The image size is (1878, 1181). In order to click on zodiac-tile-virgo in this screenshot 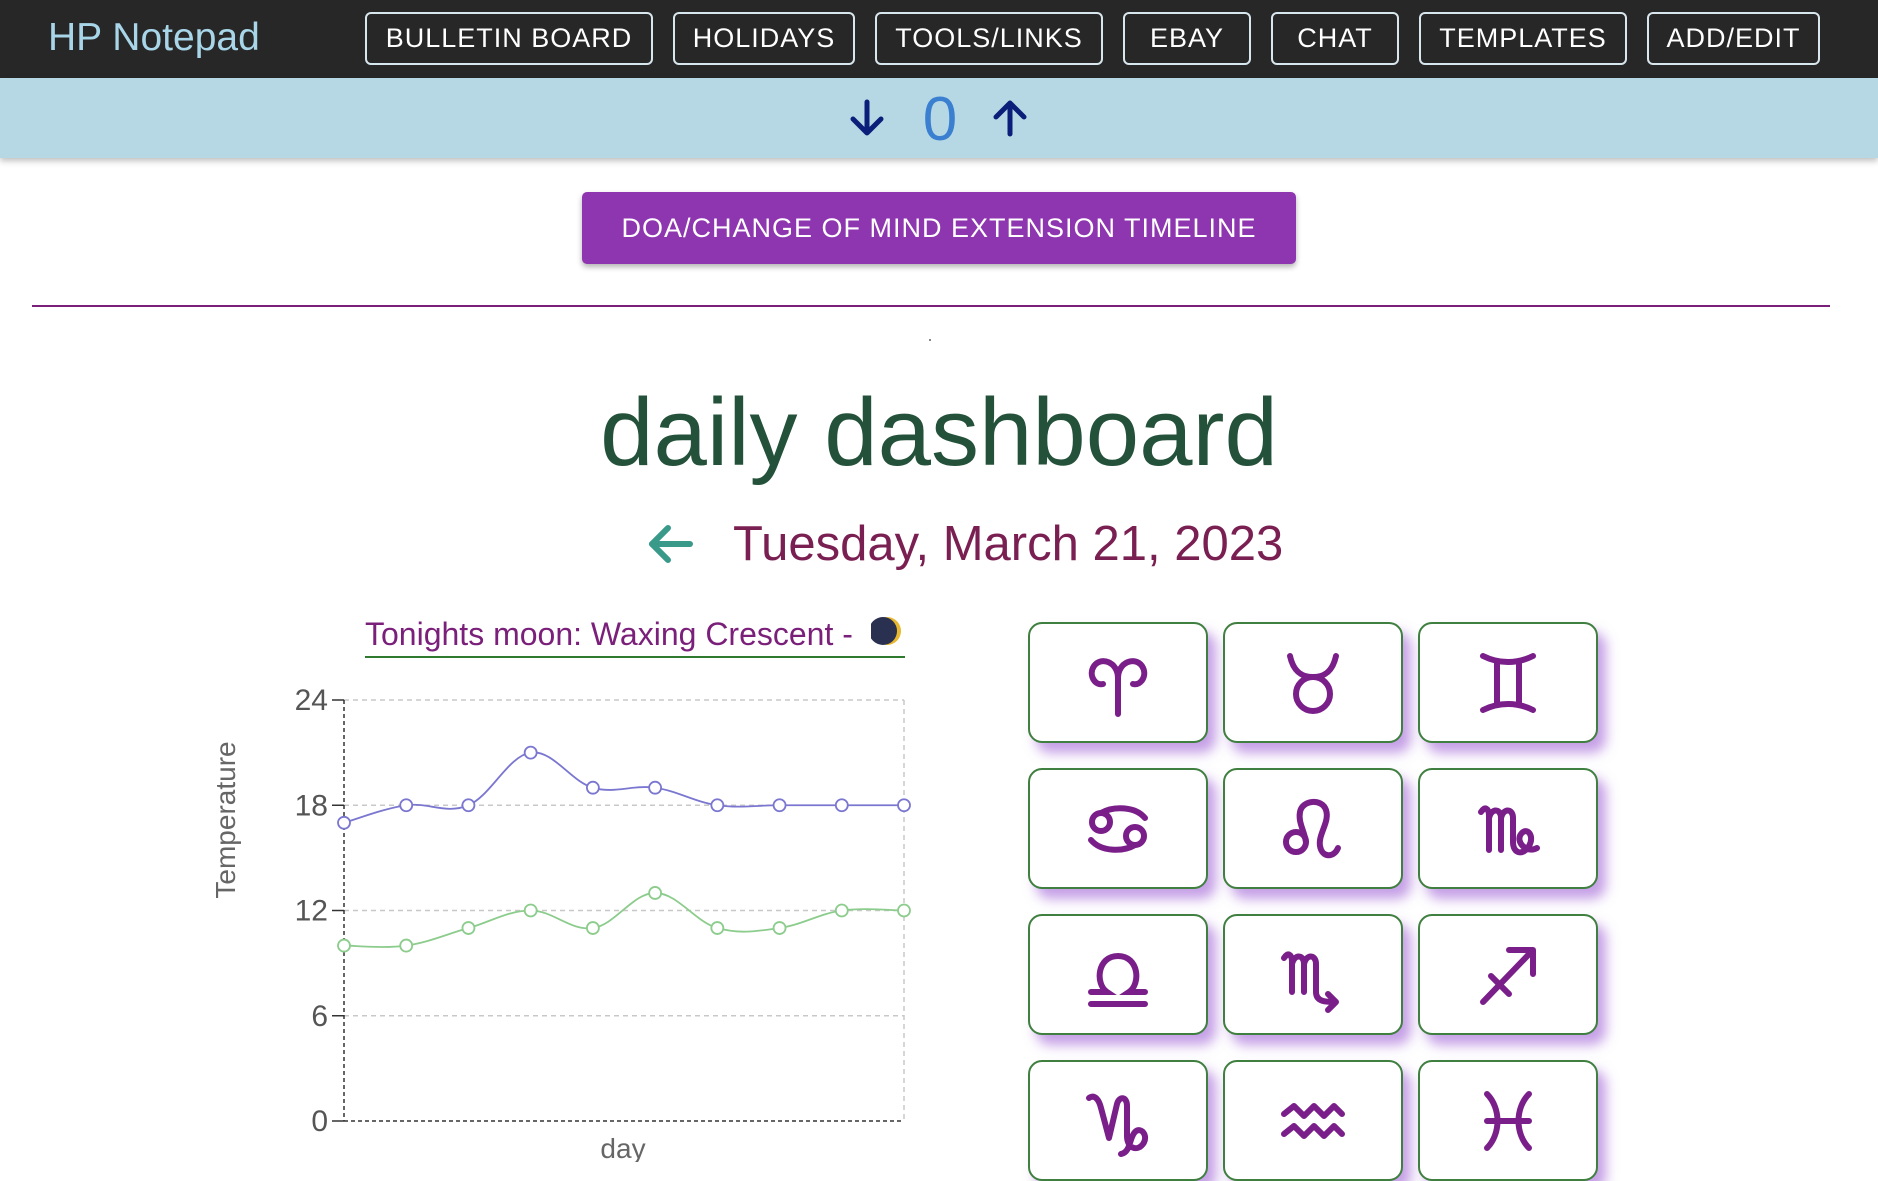, I will do `click(1508, 828)`.